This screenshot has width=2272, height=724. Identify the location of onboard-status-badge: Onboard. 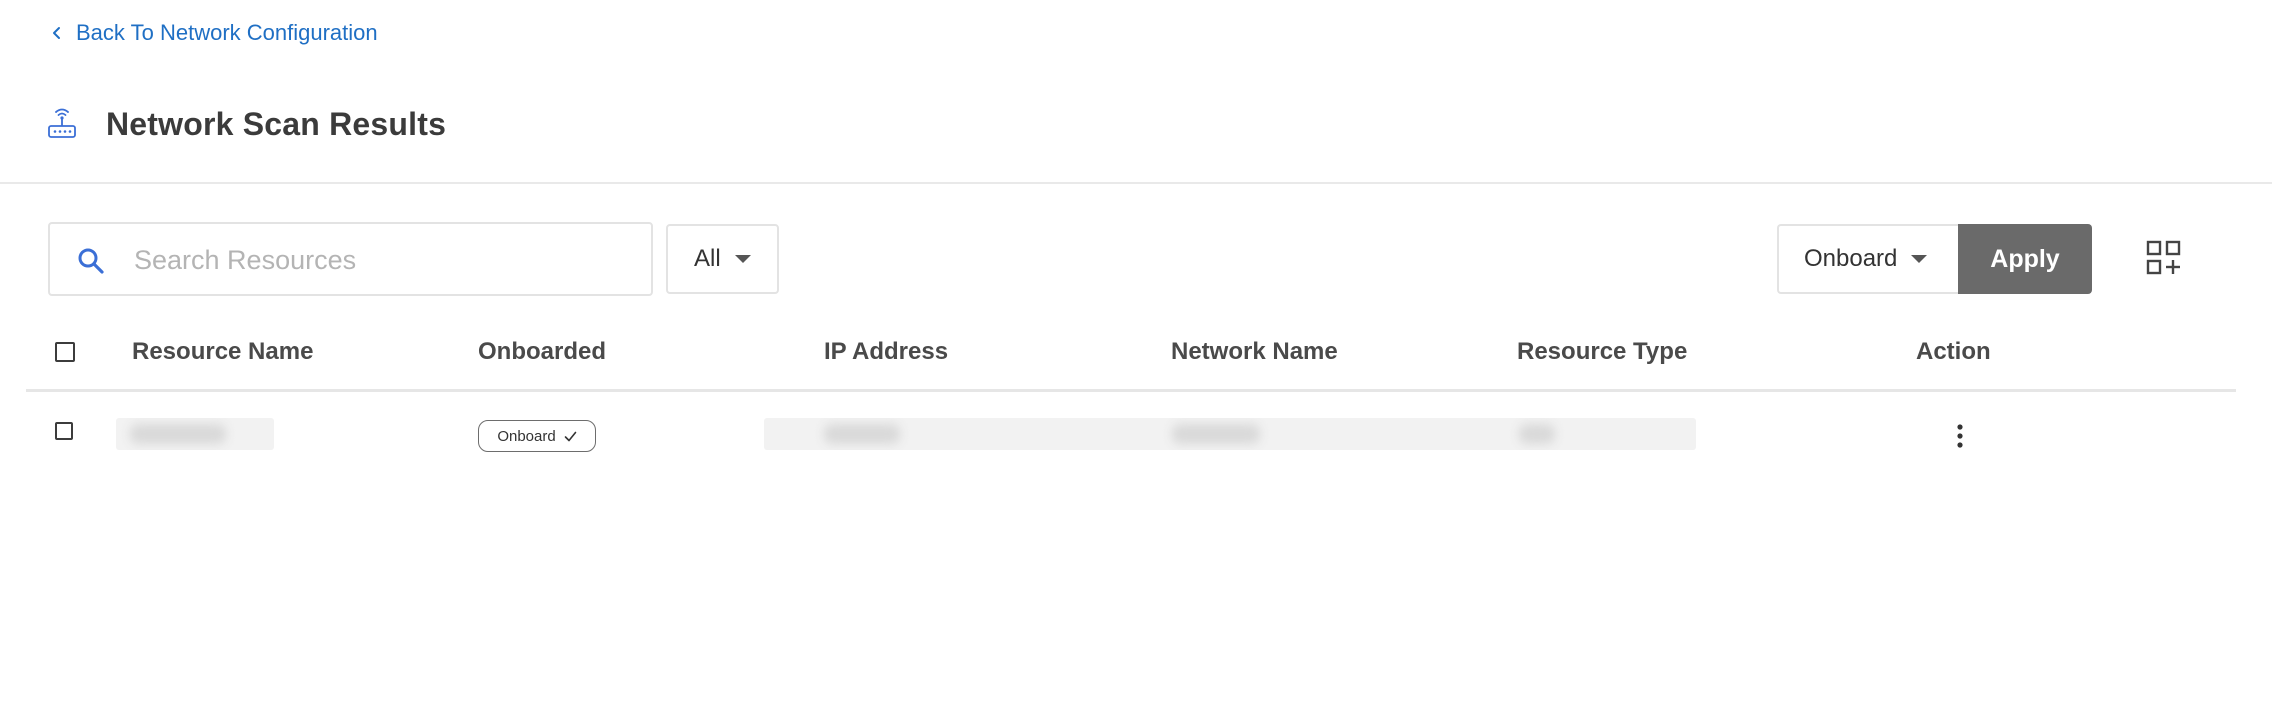
(537, 436).